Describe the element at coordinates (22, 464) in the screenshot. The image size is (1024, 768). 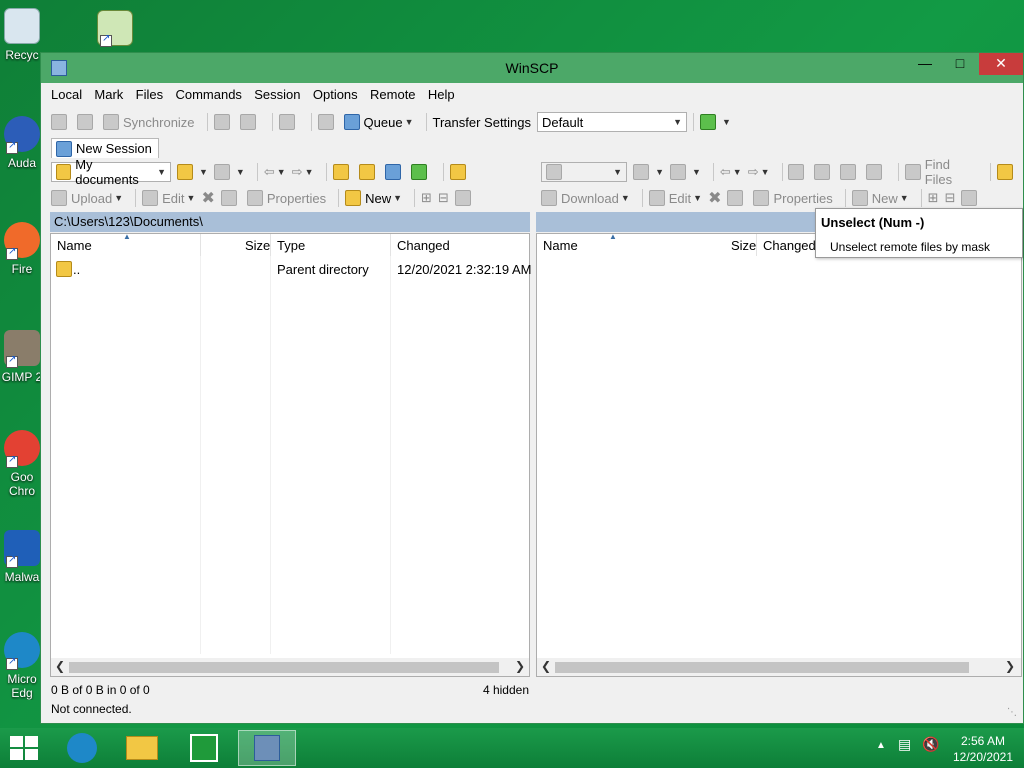
I see `desktop-icon-chrome: Goo Chro` at that location.